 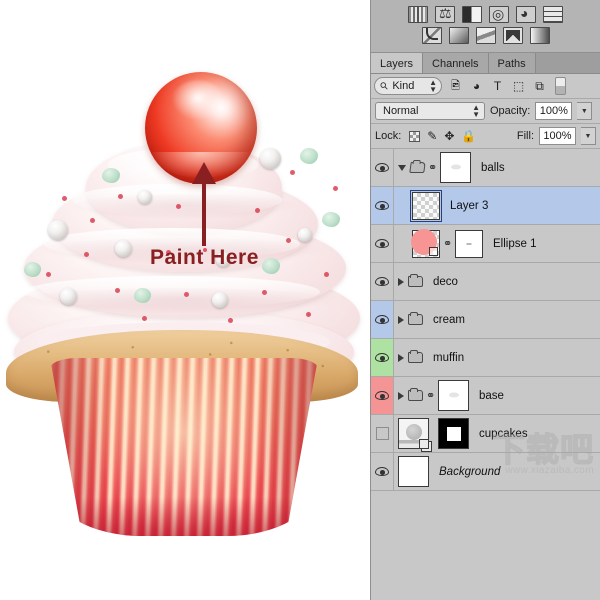 I want to click on pattern-grid-icon, so click(x=553, y=14).